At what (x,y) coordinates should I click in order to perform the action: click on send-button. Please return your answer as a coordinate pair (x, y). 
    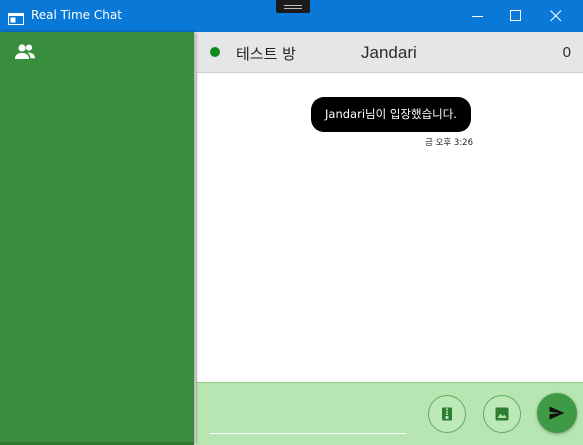
    Looking at the image, I should click on (557, 413).